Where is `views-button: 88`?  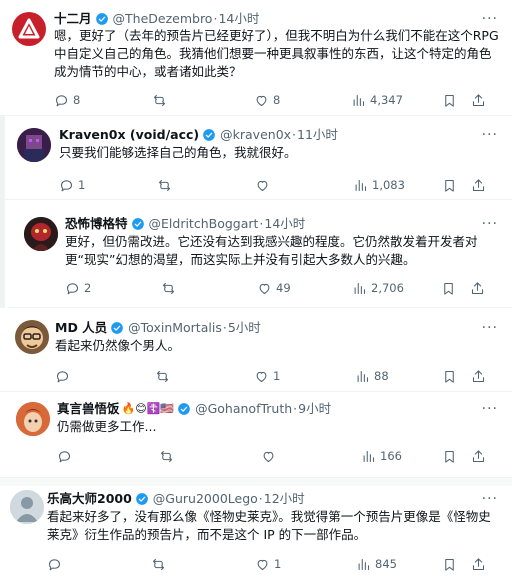 views-button: 88 is located at coordinates (372, 376).